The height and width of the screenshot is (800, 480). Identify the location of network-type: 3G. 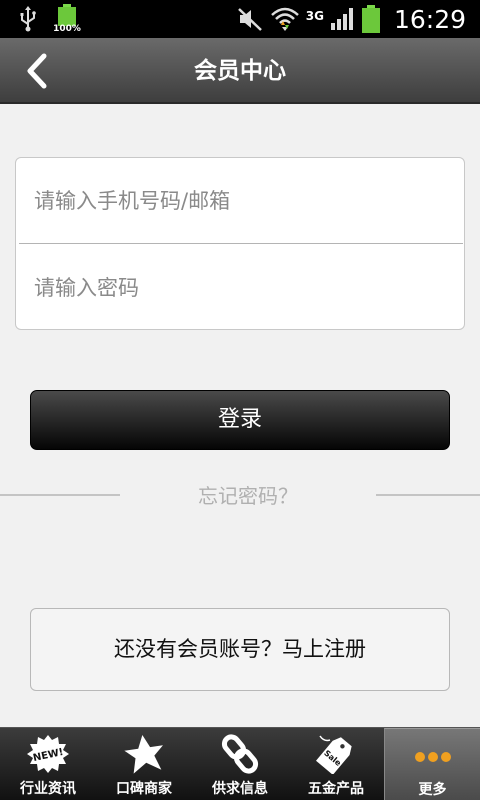
(314, 15).